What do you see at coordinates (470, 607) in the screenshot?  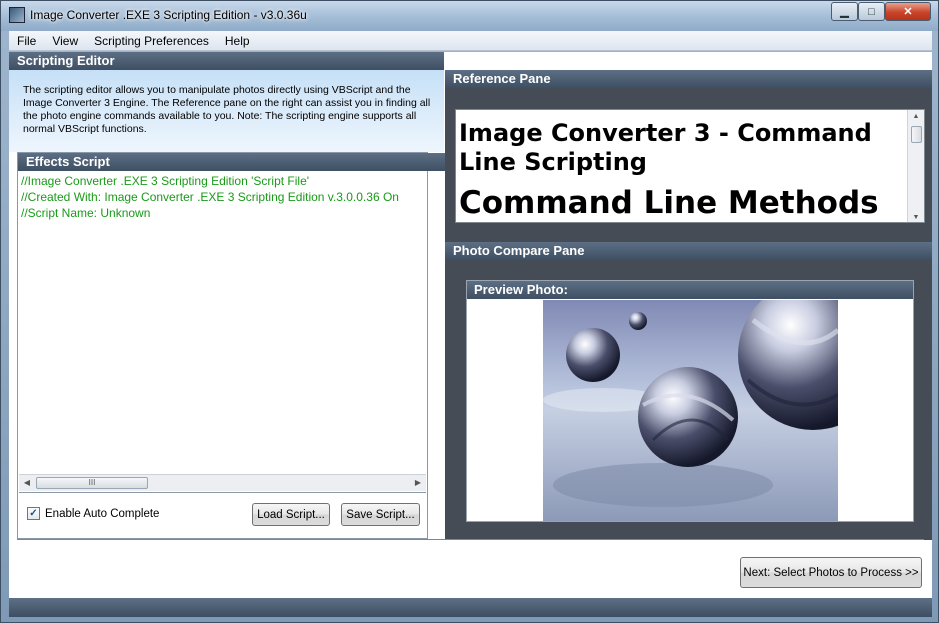 I see `status-bar` at bounding box center [470, 607].